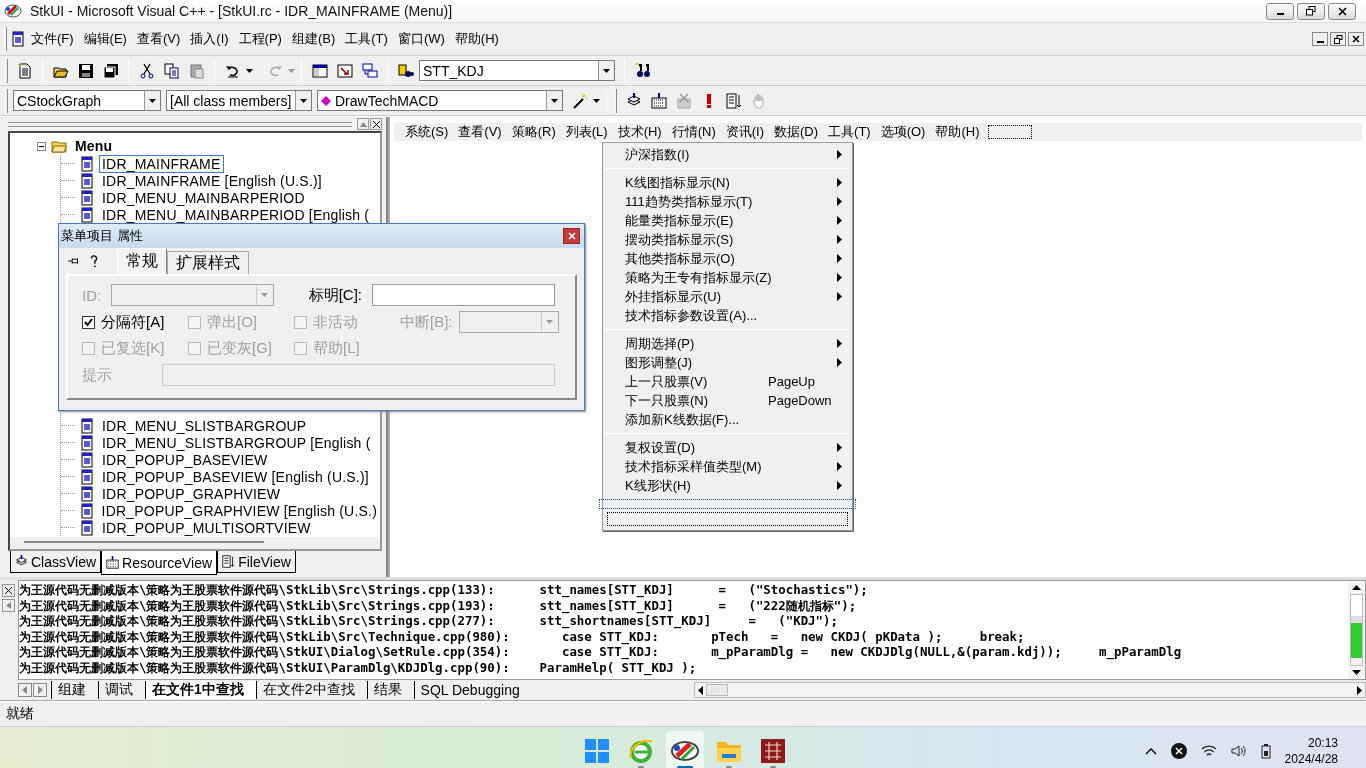 Image resolution: width=1366 pixels, height=768 pixels. I want to click on tab: ClassView, so click(56, 562).